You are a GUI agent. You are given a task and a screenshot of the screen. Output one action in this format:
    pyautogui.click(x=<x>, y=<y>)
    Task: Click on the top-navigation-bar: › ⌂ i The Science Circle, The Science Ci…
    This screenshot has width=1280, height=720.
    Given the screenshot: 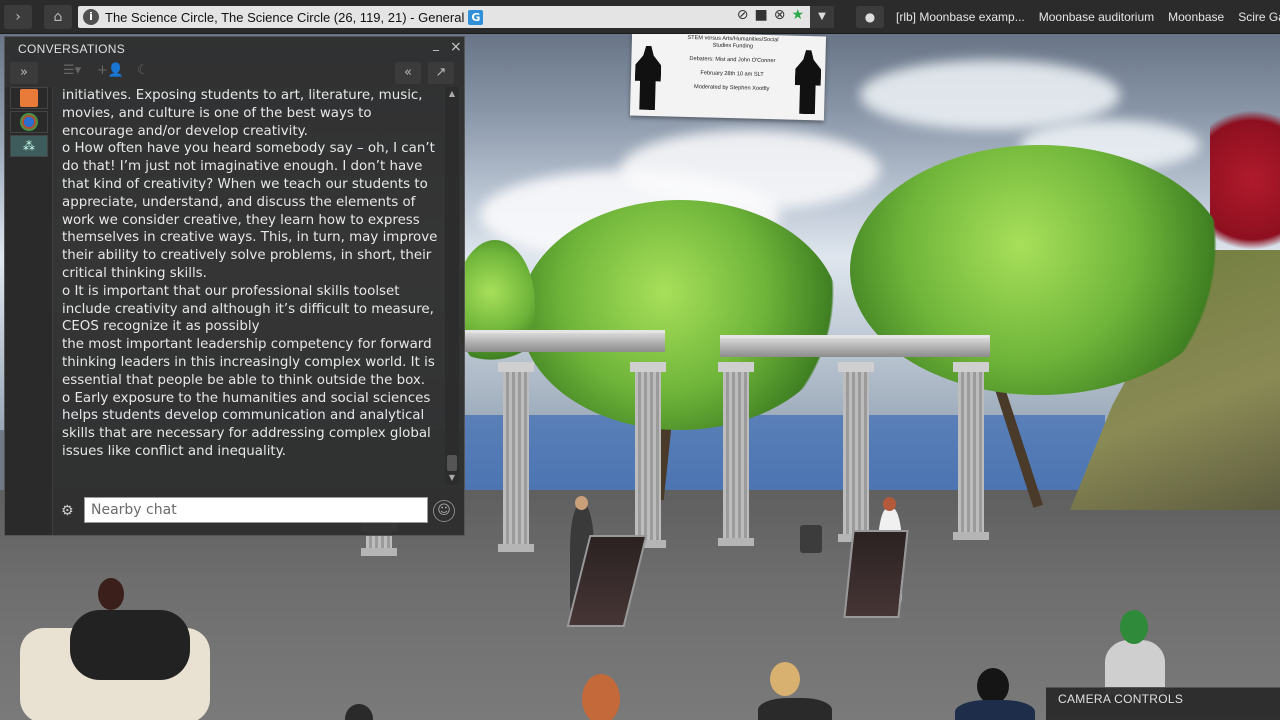 What is the action you would take?
    pyautogui.click(x=640, y=17)
    